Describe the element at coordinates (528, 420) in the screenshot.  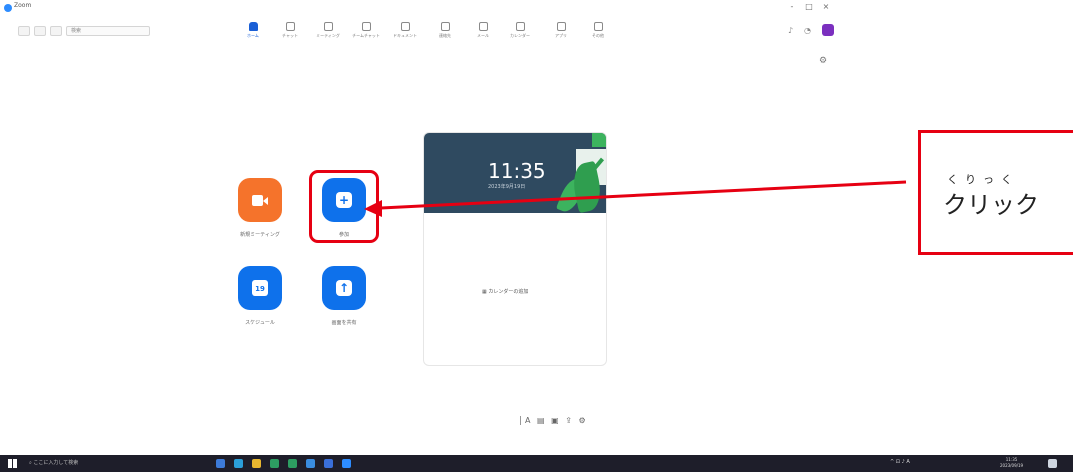
I see `font-size-icon: A` at that location.